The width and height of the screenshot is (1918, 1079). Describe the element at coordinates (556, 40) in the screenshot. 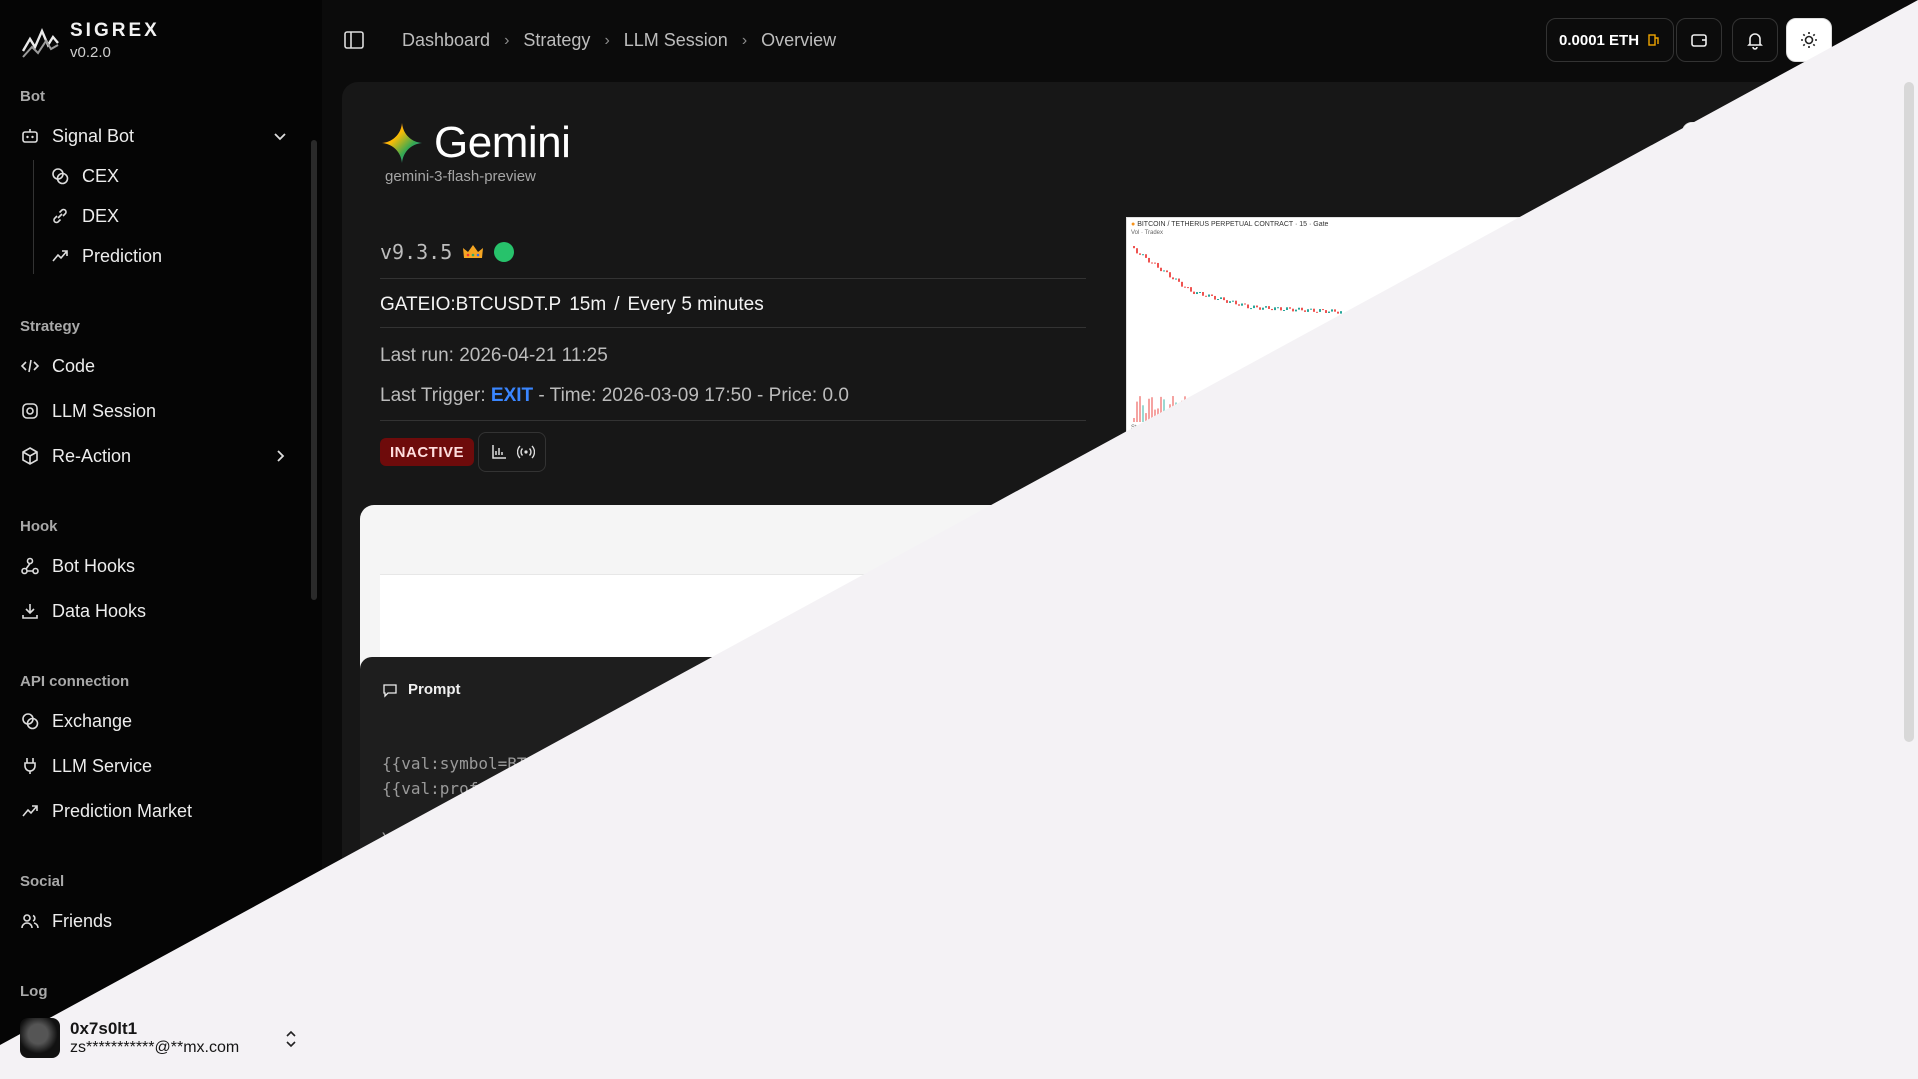

I see `breadcrumb-strategy: Strategy` at that location.